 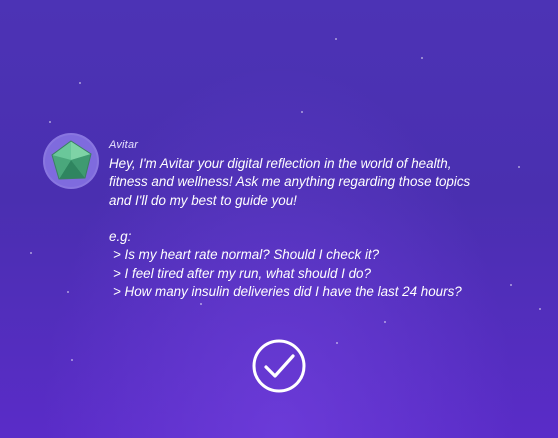 I want to click on confirm-button, so click(x=279, y=366).